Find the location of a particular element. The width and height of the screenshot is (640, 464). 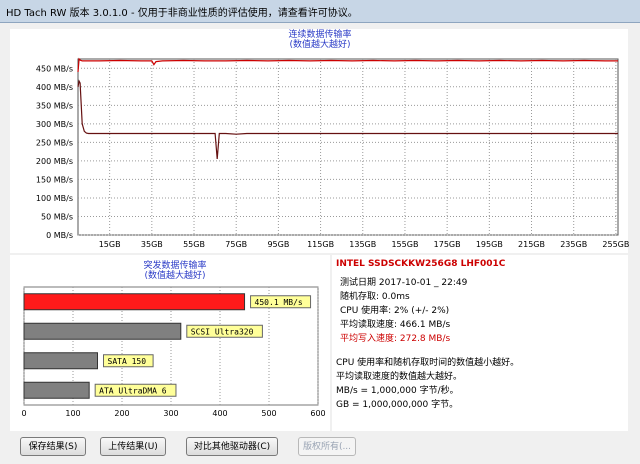

burst-x-tick-label: 300 is located at coordinates (170, 413).